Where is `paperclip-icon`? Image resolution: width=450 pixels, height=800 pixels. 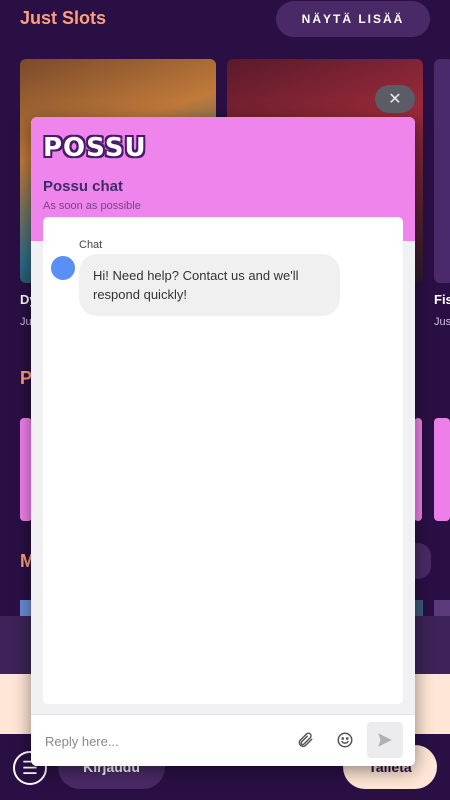
paperclip-icon is located at coordinates (305, 740).